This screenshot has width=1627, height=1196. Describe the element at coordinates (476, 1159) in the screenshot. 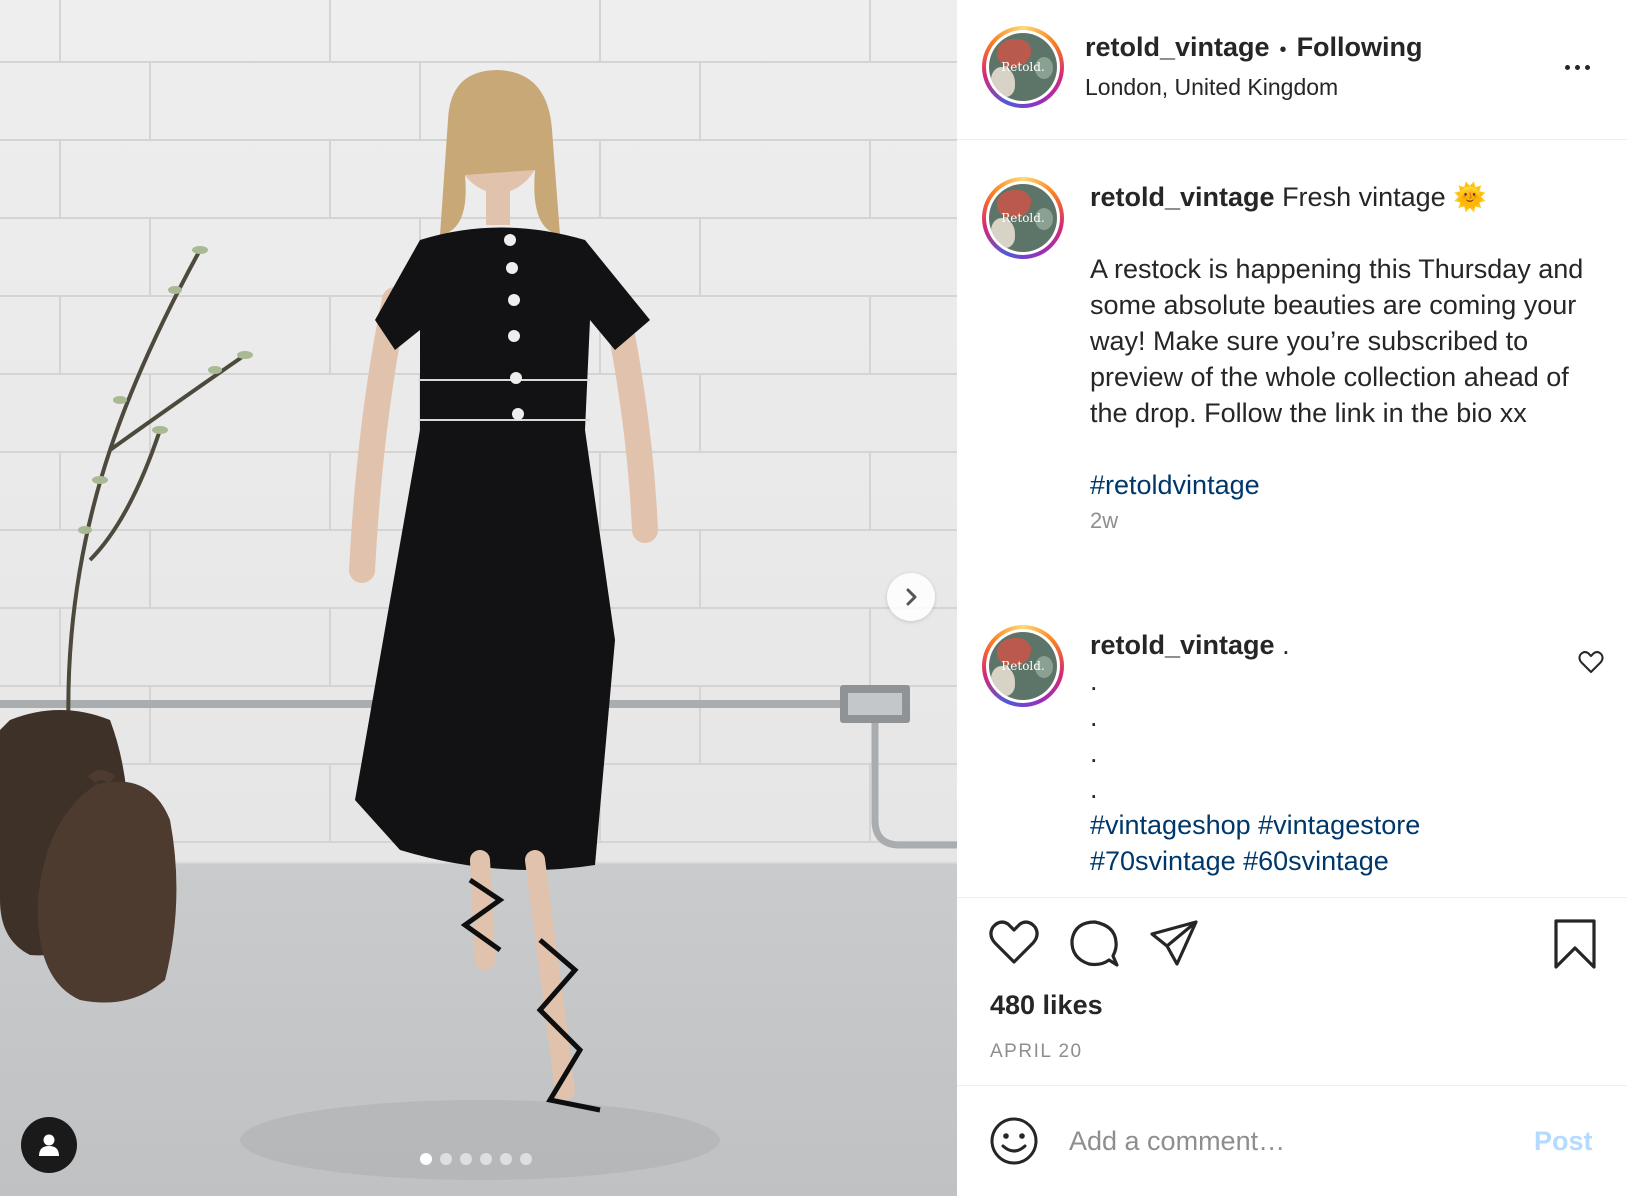

I see `carousel-indicator` at that location.